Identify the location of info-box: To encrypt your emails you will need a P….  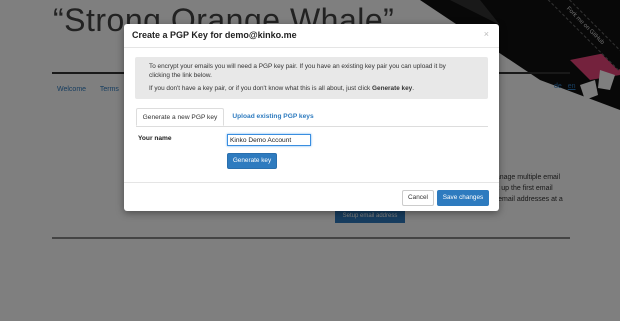
(311, 78).